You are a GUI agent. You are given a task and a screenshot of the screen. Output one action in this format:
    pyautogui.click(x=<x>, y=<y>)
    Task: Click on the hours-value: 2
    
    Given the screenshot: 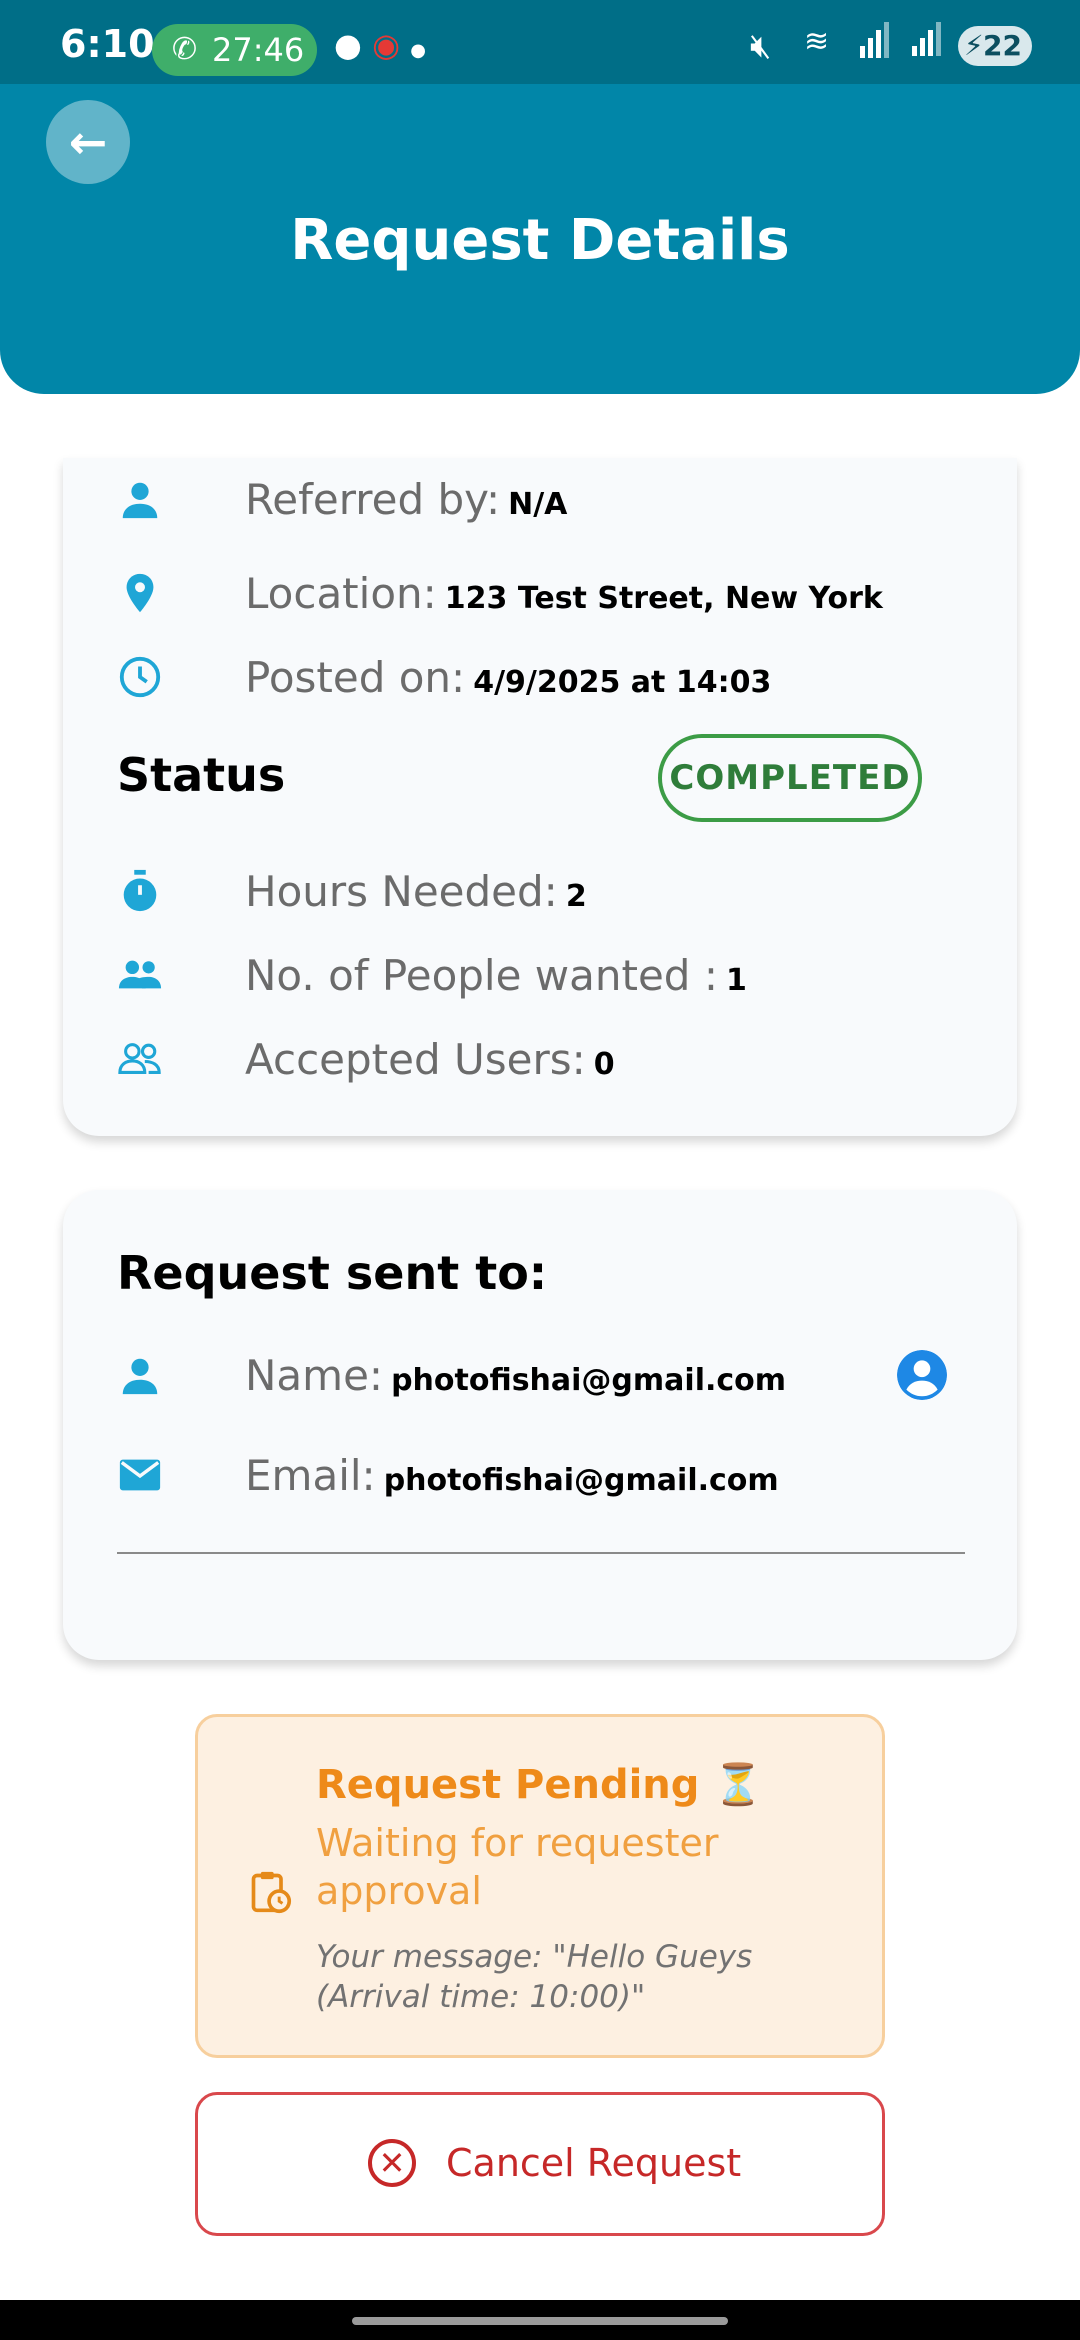 What is the action you would take?
    pyautogui.click(x=576, y=896)
    